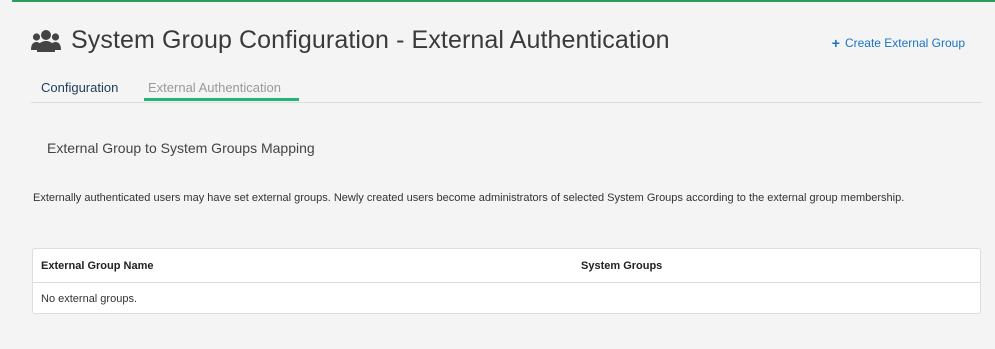  Describe the element at coordinates (503, 1) in the screenshot. I see `top-accent-rule` at that location.